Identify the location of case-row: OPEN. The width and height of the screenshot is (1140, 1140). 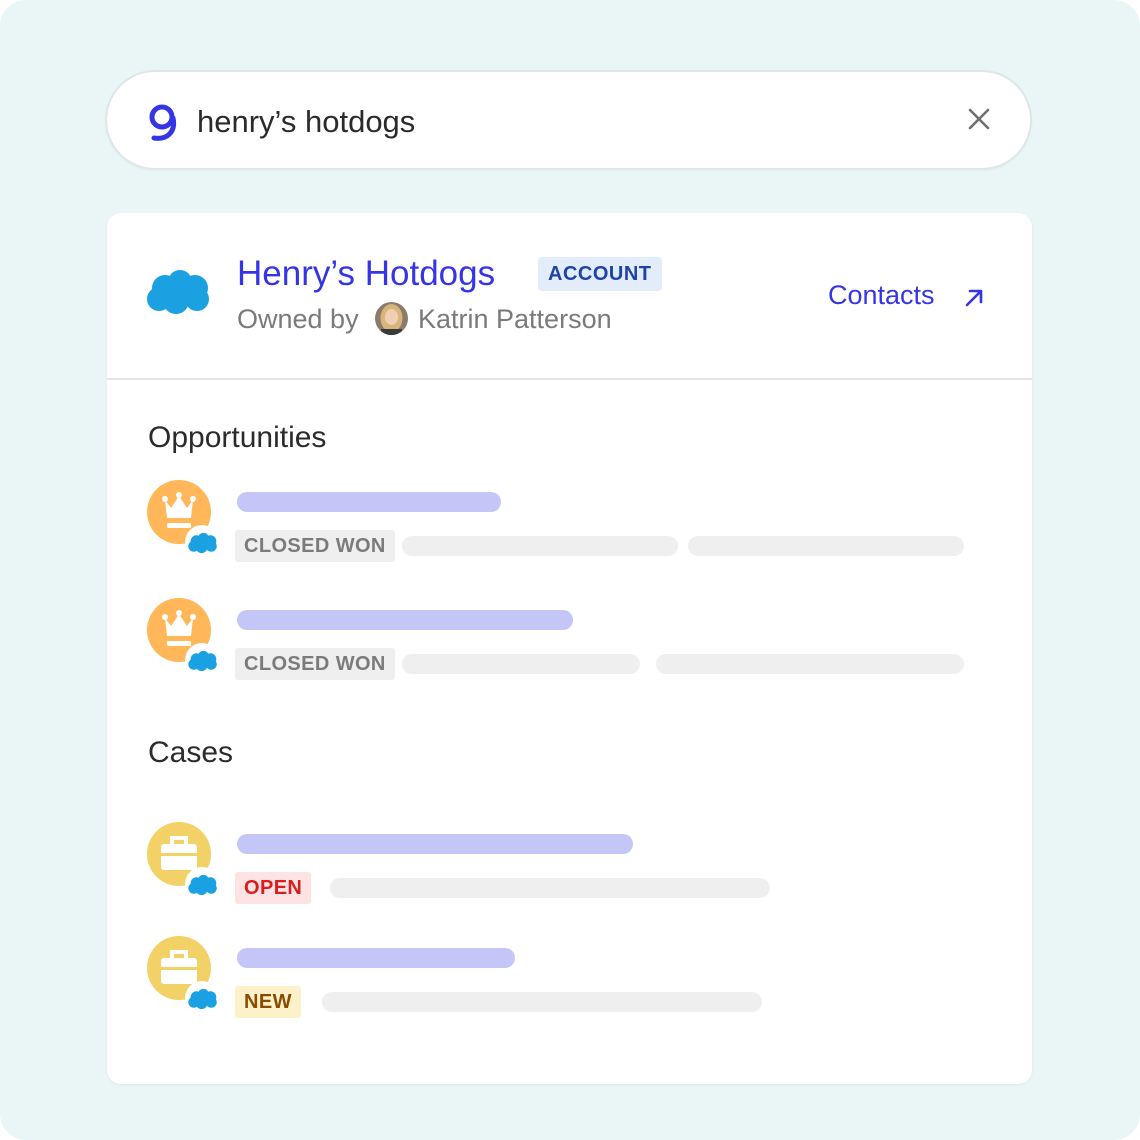
(569, 872).